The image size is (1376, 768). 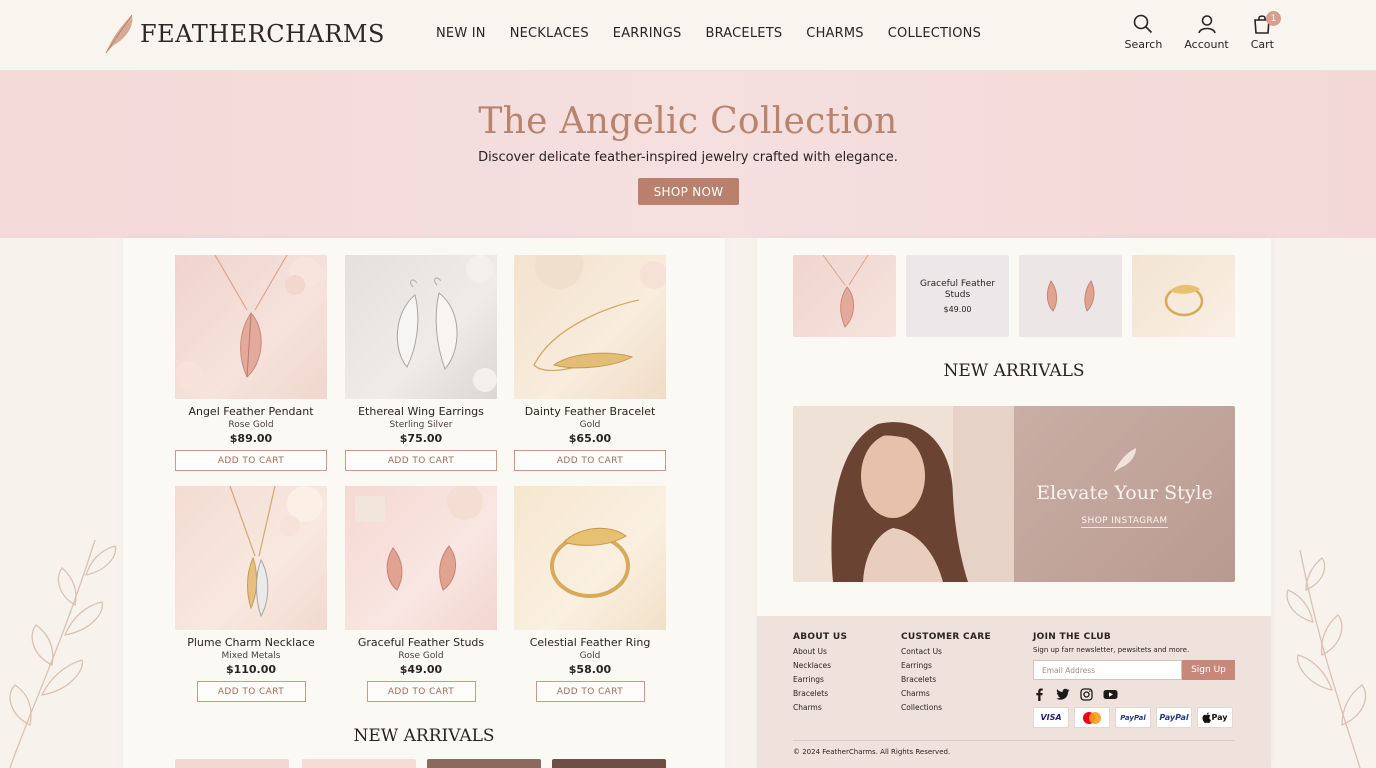 I want to click on newsletter-form: Sign Up, so click(x=1134, y=670).